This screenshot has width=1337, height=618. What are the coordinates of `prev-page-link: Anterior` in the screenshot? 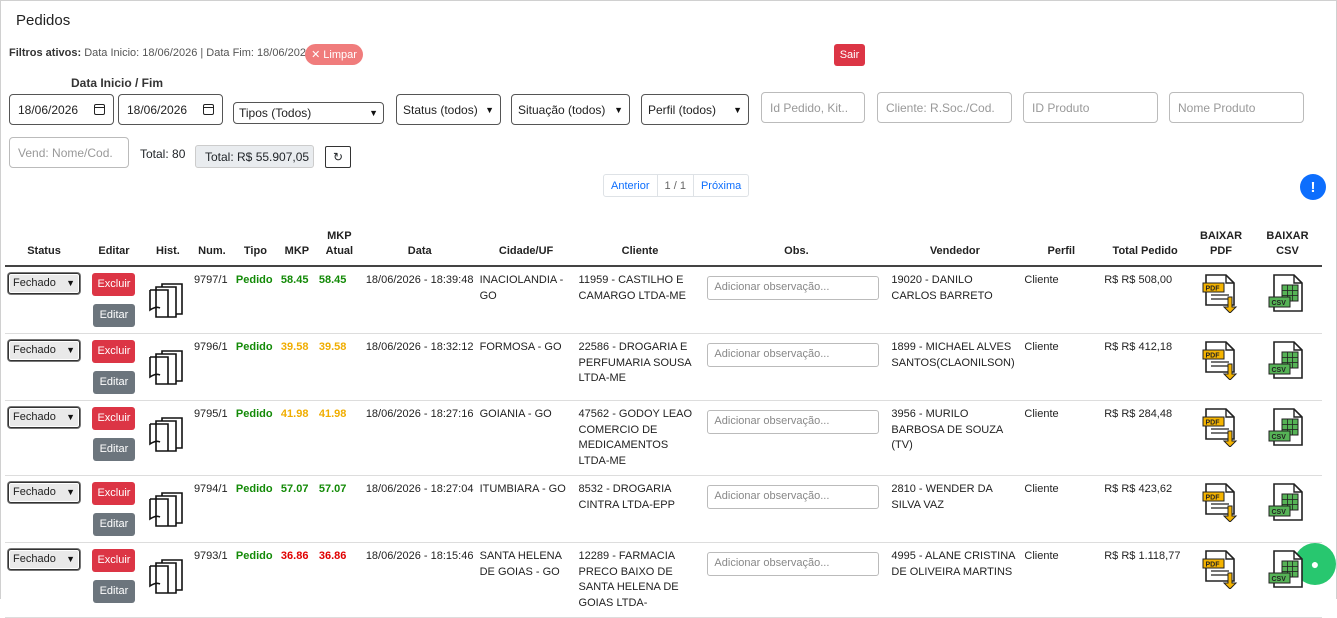 It's located at (630, 185).